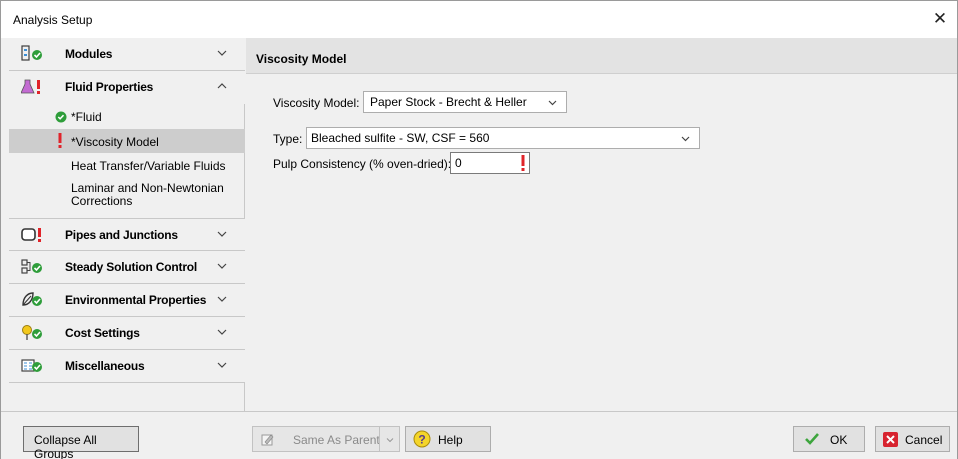  What do you see at coordinates (829, 439) in the screenshot?
I see `ok-button: OK` at bounding box center [829, 439].